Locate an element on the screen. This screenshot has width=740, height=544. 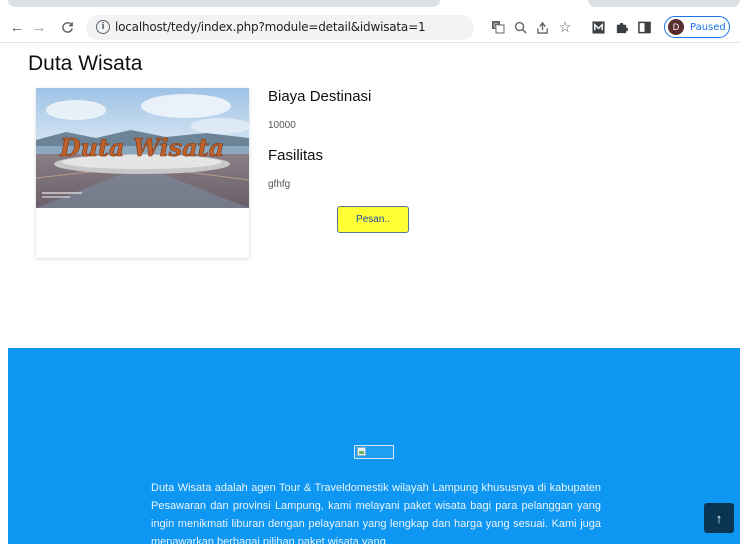
destination-card: Duta Wisata is located at coordinates (142, 173).